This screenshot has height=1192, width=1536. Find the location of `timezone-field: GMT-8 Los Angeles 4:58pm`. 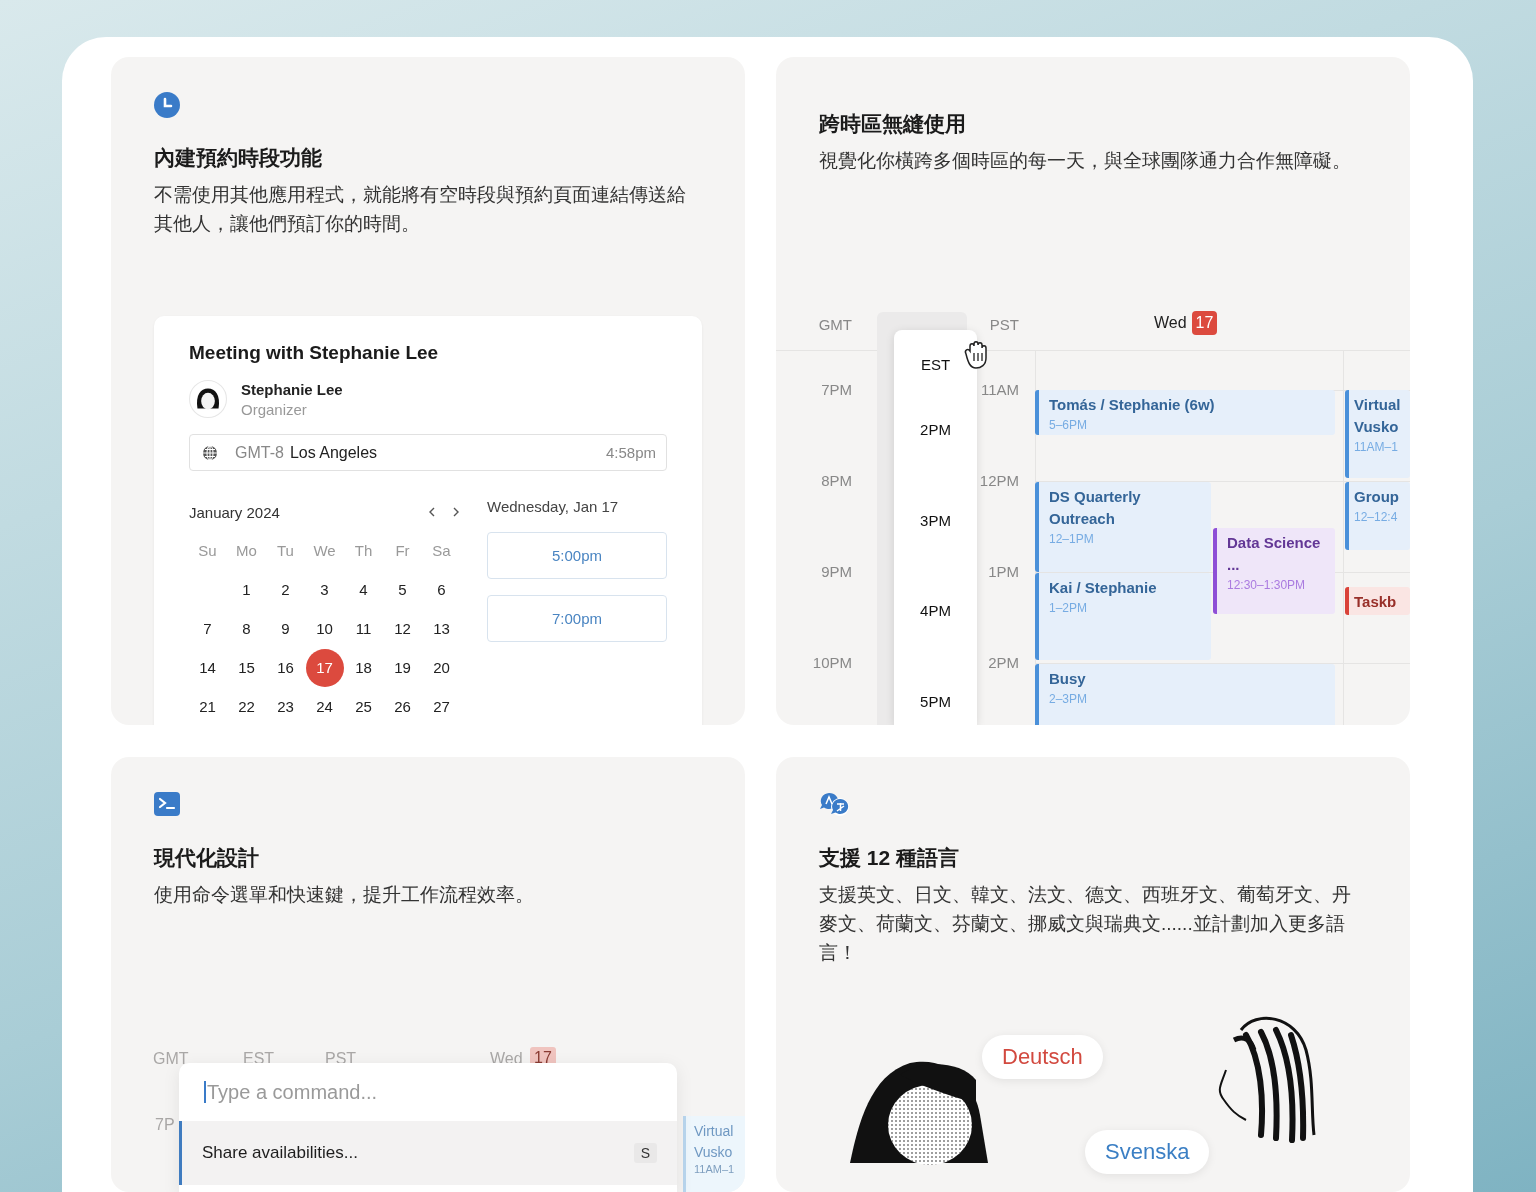

timezone-field: GMT-8 Los Angeles 4:58pm is located at coordinates (428, 452).